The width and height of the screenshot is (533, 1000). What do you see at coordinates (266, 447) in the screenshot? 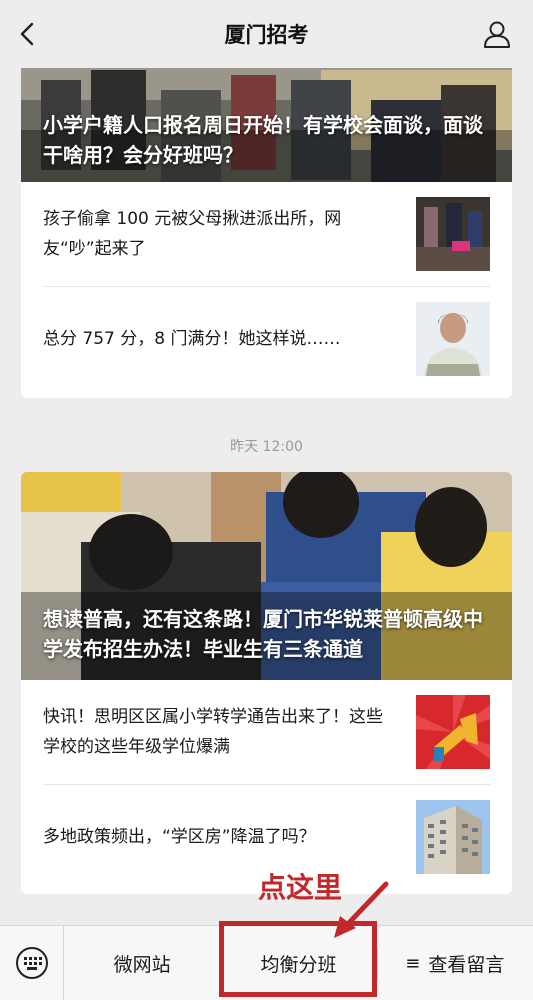
I see `timestamp: 昨天 12:00` at bounding box center [266, 447].